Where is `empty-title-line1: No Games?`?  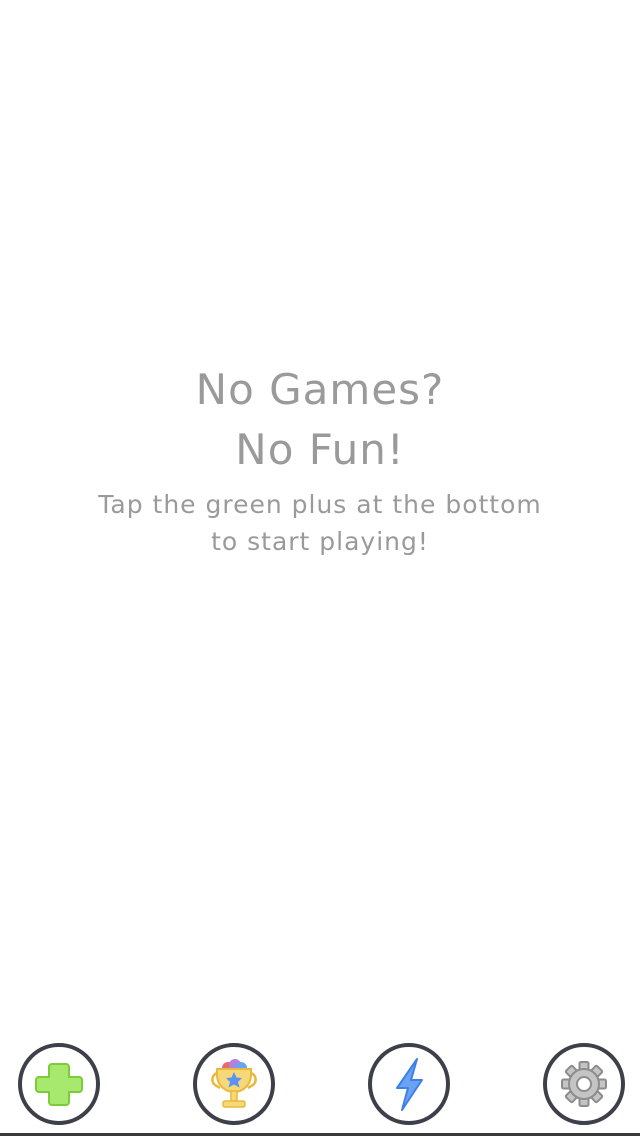
empty-title-line1: No Games? is located at coordinates (320, 389).